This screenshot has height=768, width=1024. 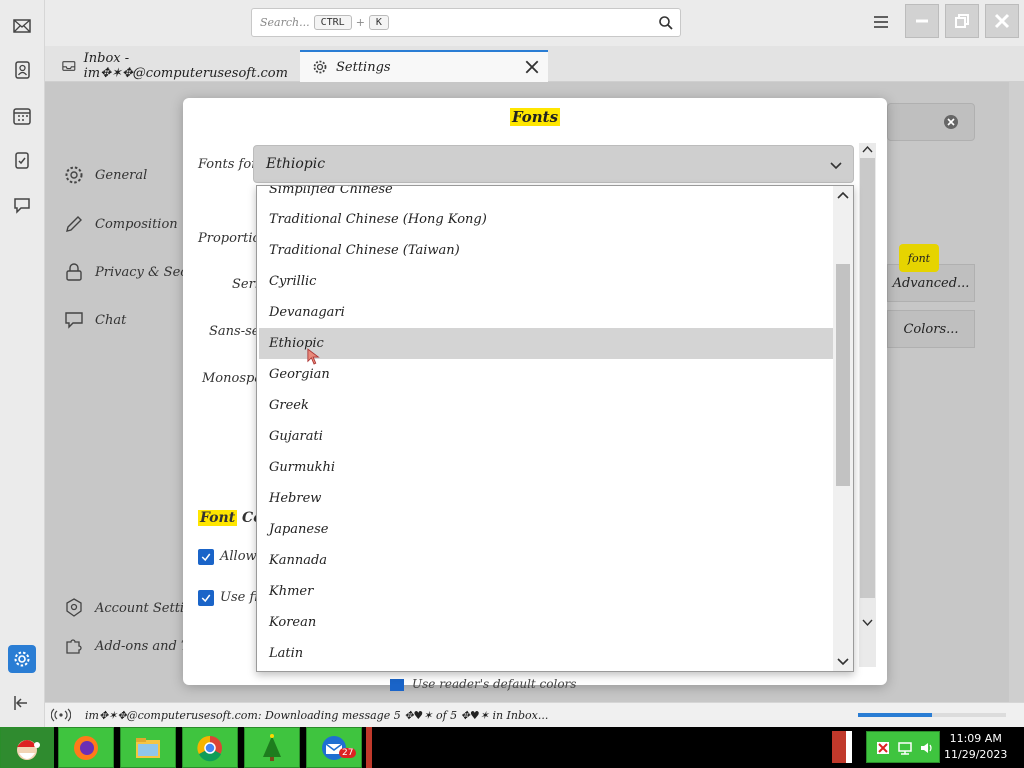 What do you see at coordinates (332, 22) in the screenshot?
I see `shortcut-ctrl: CTRL` at bounding box center [332, 22].